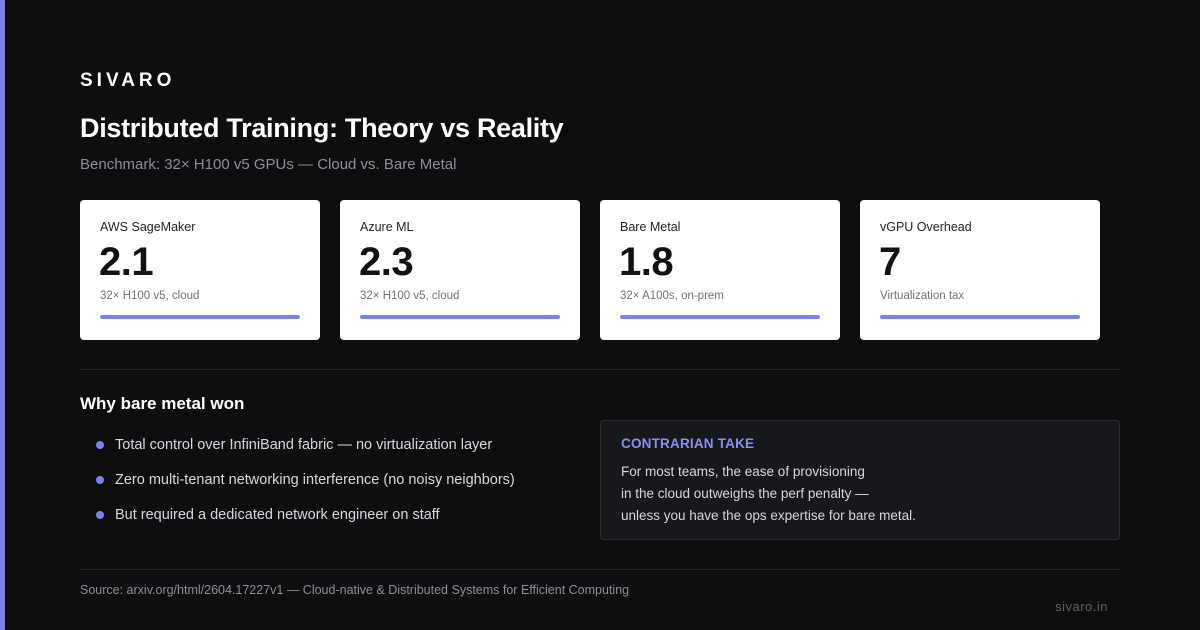 Image resolution: width=1200 pixels, height=630 pixels. I want to click on stat-card-note: Virtualization tax, so click(922, 296).